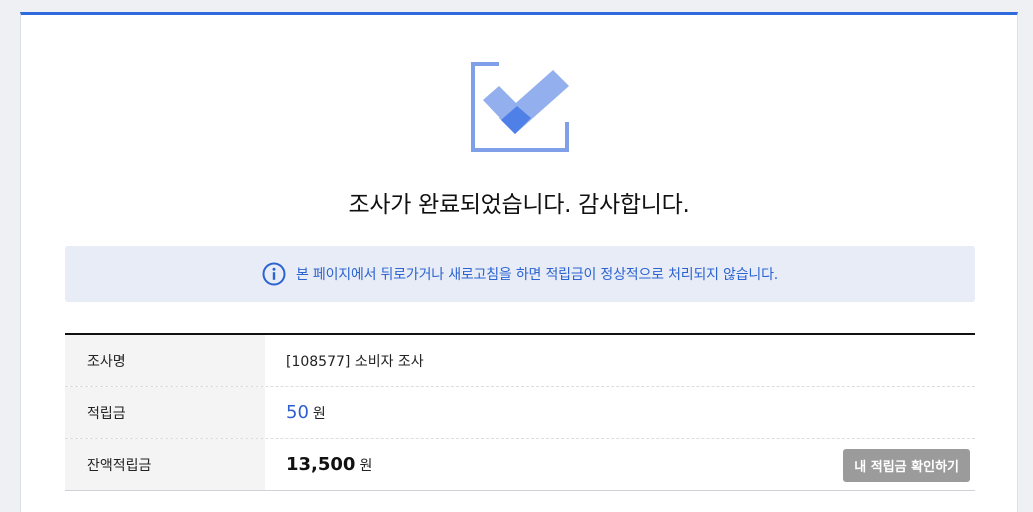 This screenshot has height=512, width=1033. I want to click on info-circle-icon, so click(274, 274).